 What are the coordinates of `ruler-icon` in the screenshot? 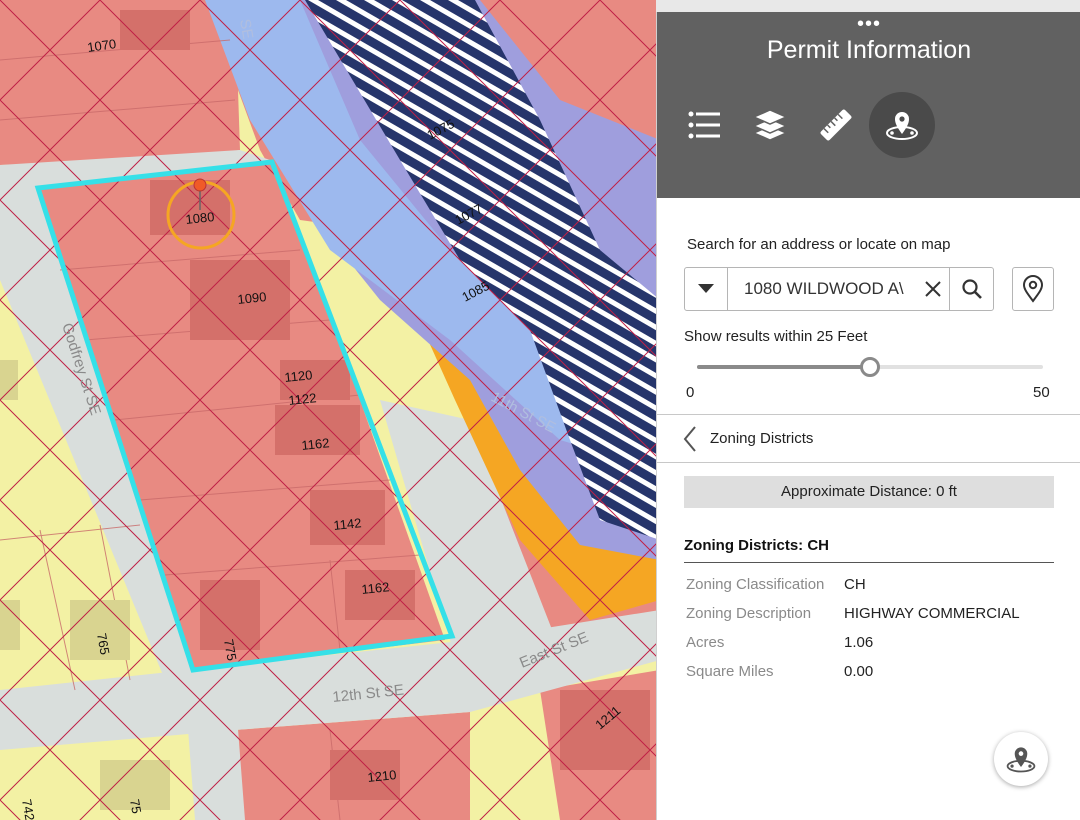 It's located at (836, 125).